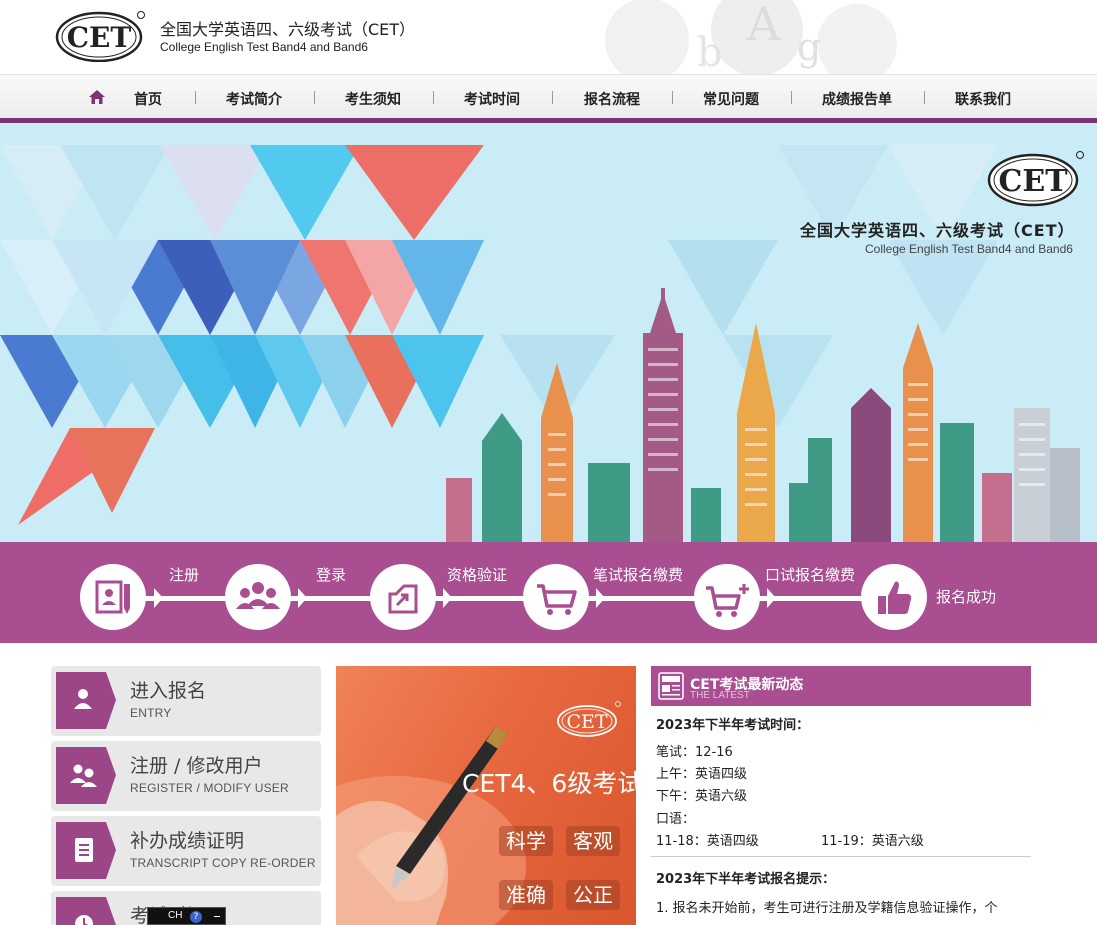 The height and width of the screenshot is (925, 1097). I want to click on news-afternoon: 下午：英语六级, so click(702, 796).